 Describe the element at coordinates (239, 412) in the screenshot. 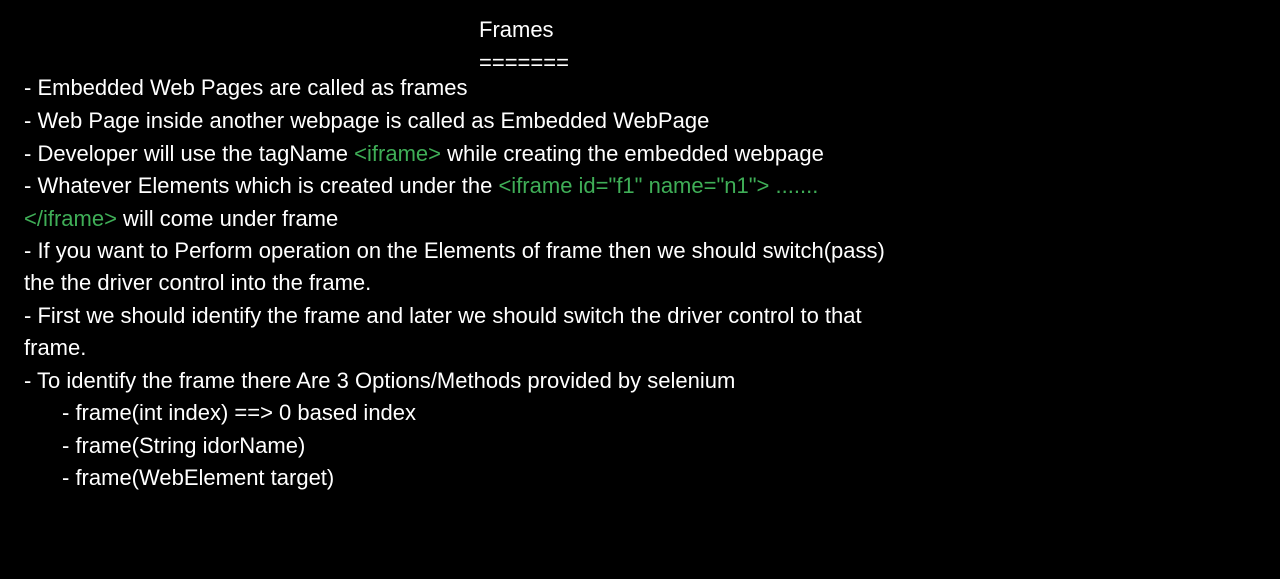

I see `method-item-1: - frame(int index) ==> 0 based index` at that location.